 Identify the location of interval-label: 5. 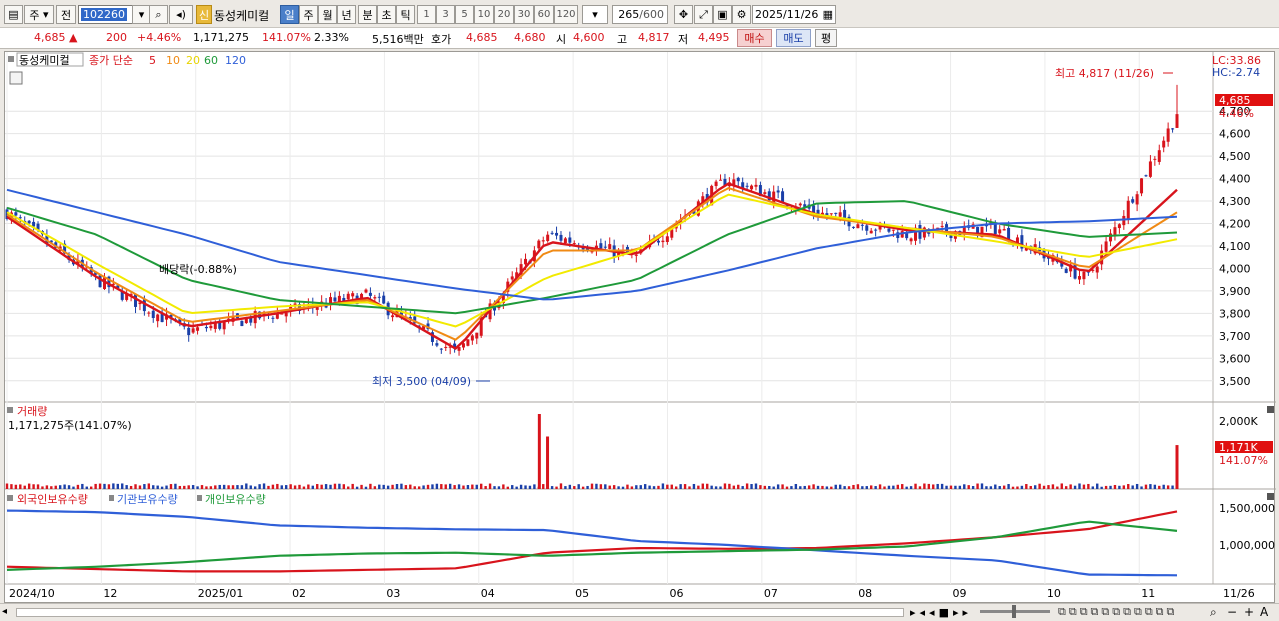
(464, 14).